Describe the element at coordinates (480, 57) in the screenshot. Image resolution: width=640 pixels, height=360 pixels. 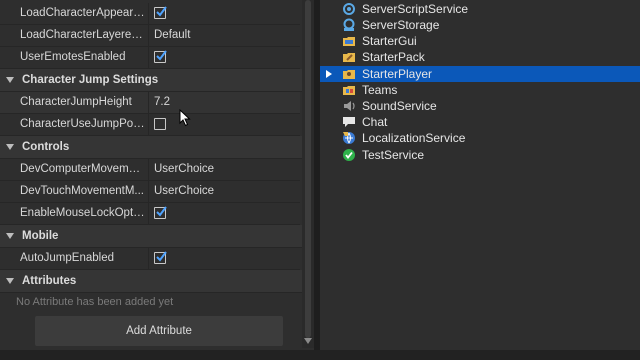
I see `tree-item-starter-pack: StarterPack` at that location.